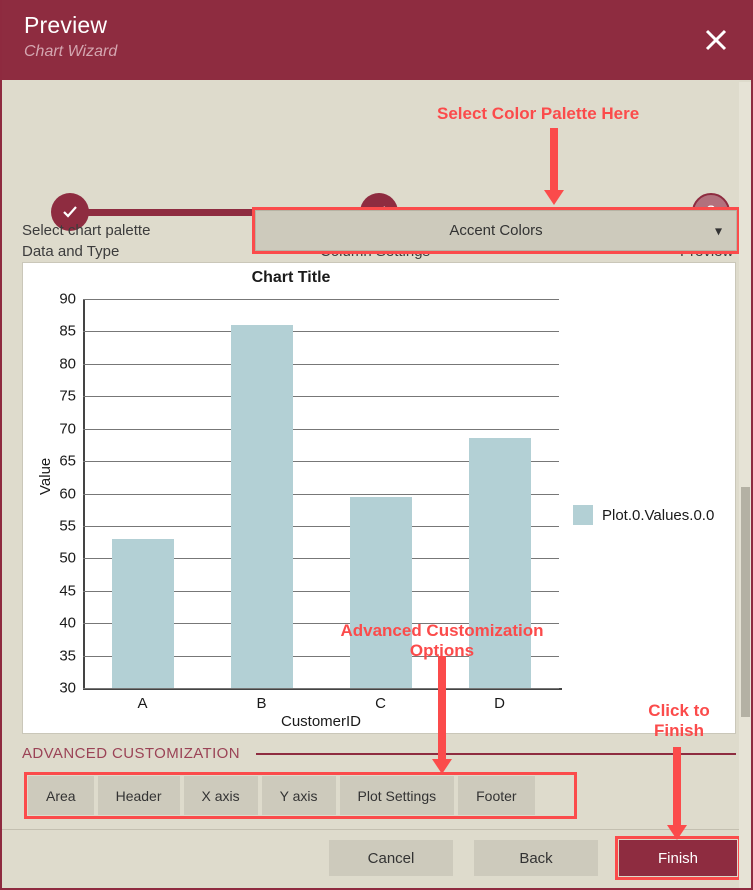 This screenshot has width=753, height=890. I want to click on y-tick-label: 75, so click(67, 396).